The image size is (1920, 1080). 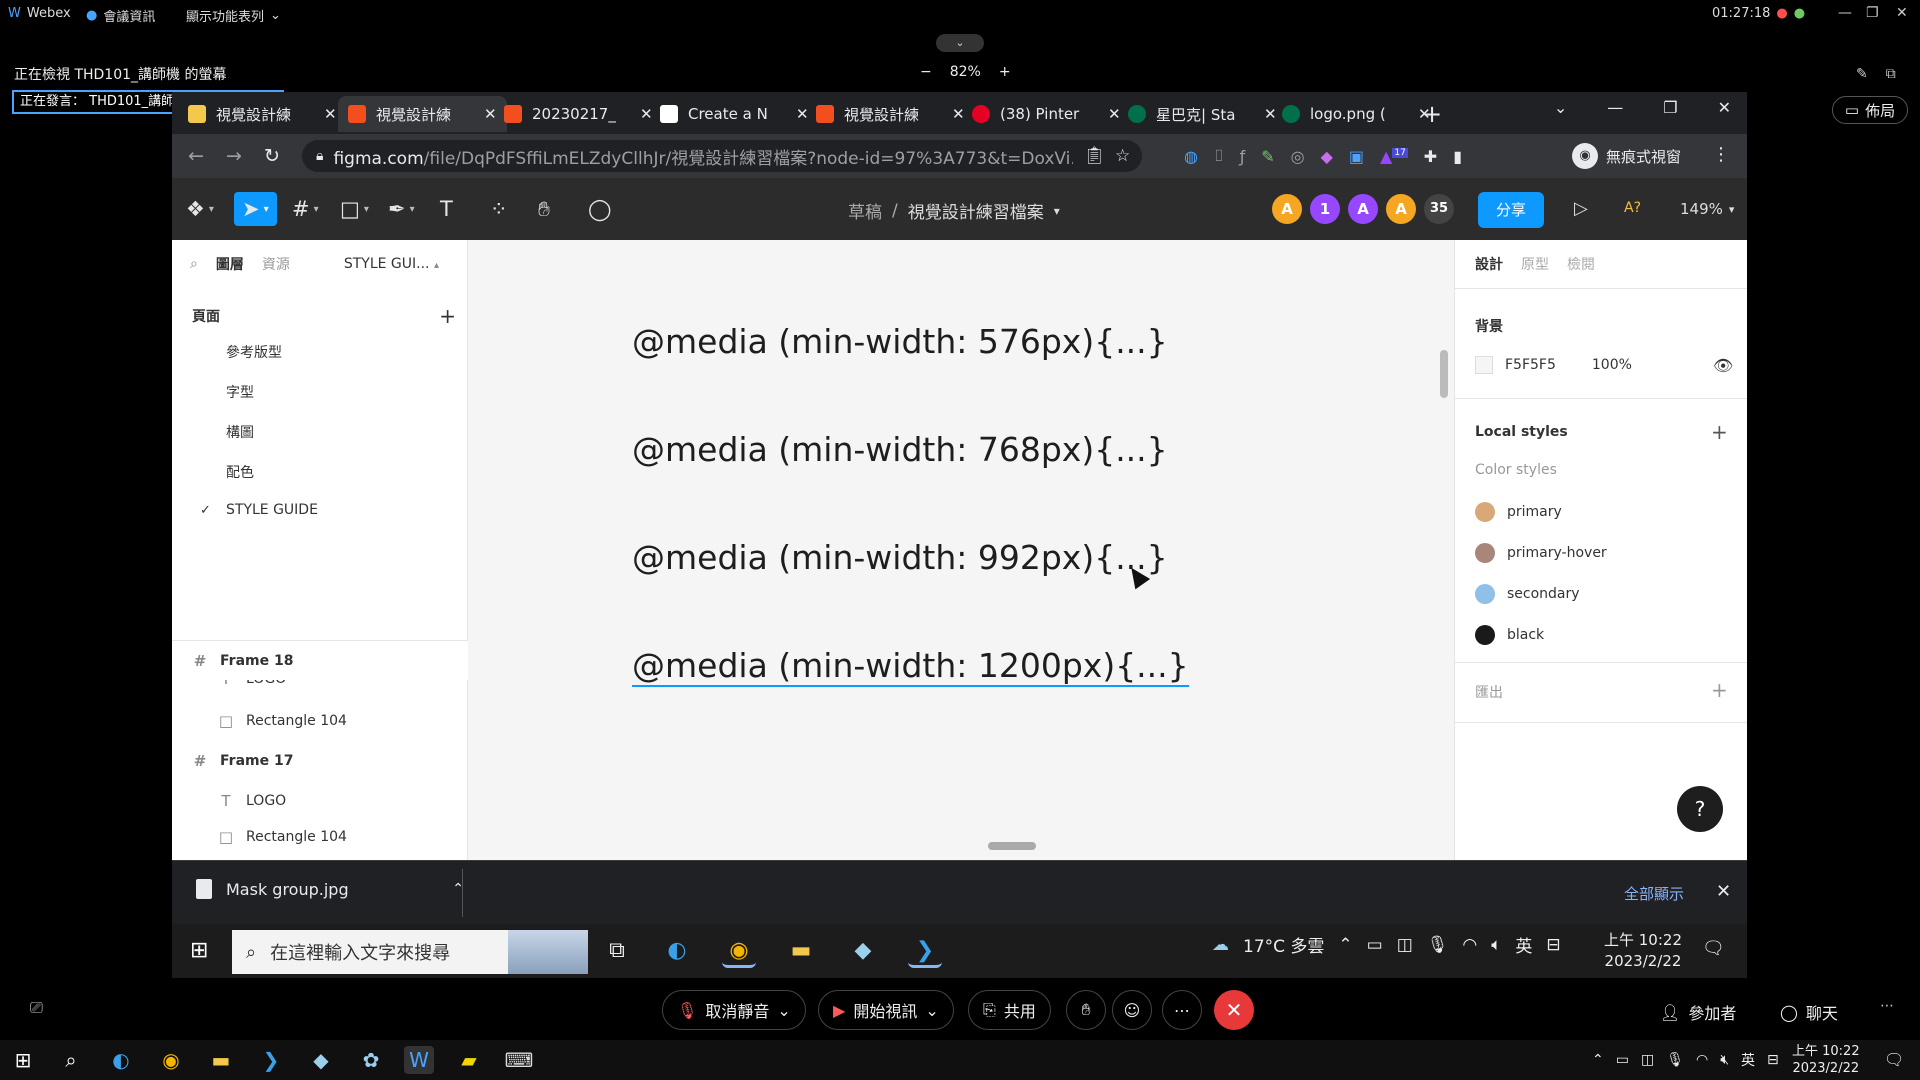 What do you see at coordinates (1191, 156) in the screenshot?
I see `translate-extension-icon: ◍` at bounding box center [1191, 156].